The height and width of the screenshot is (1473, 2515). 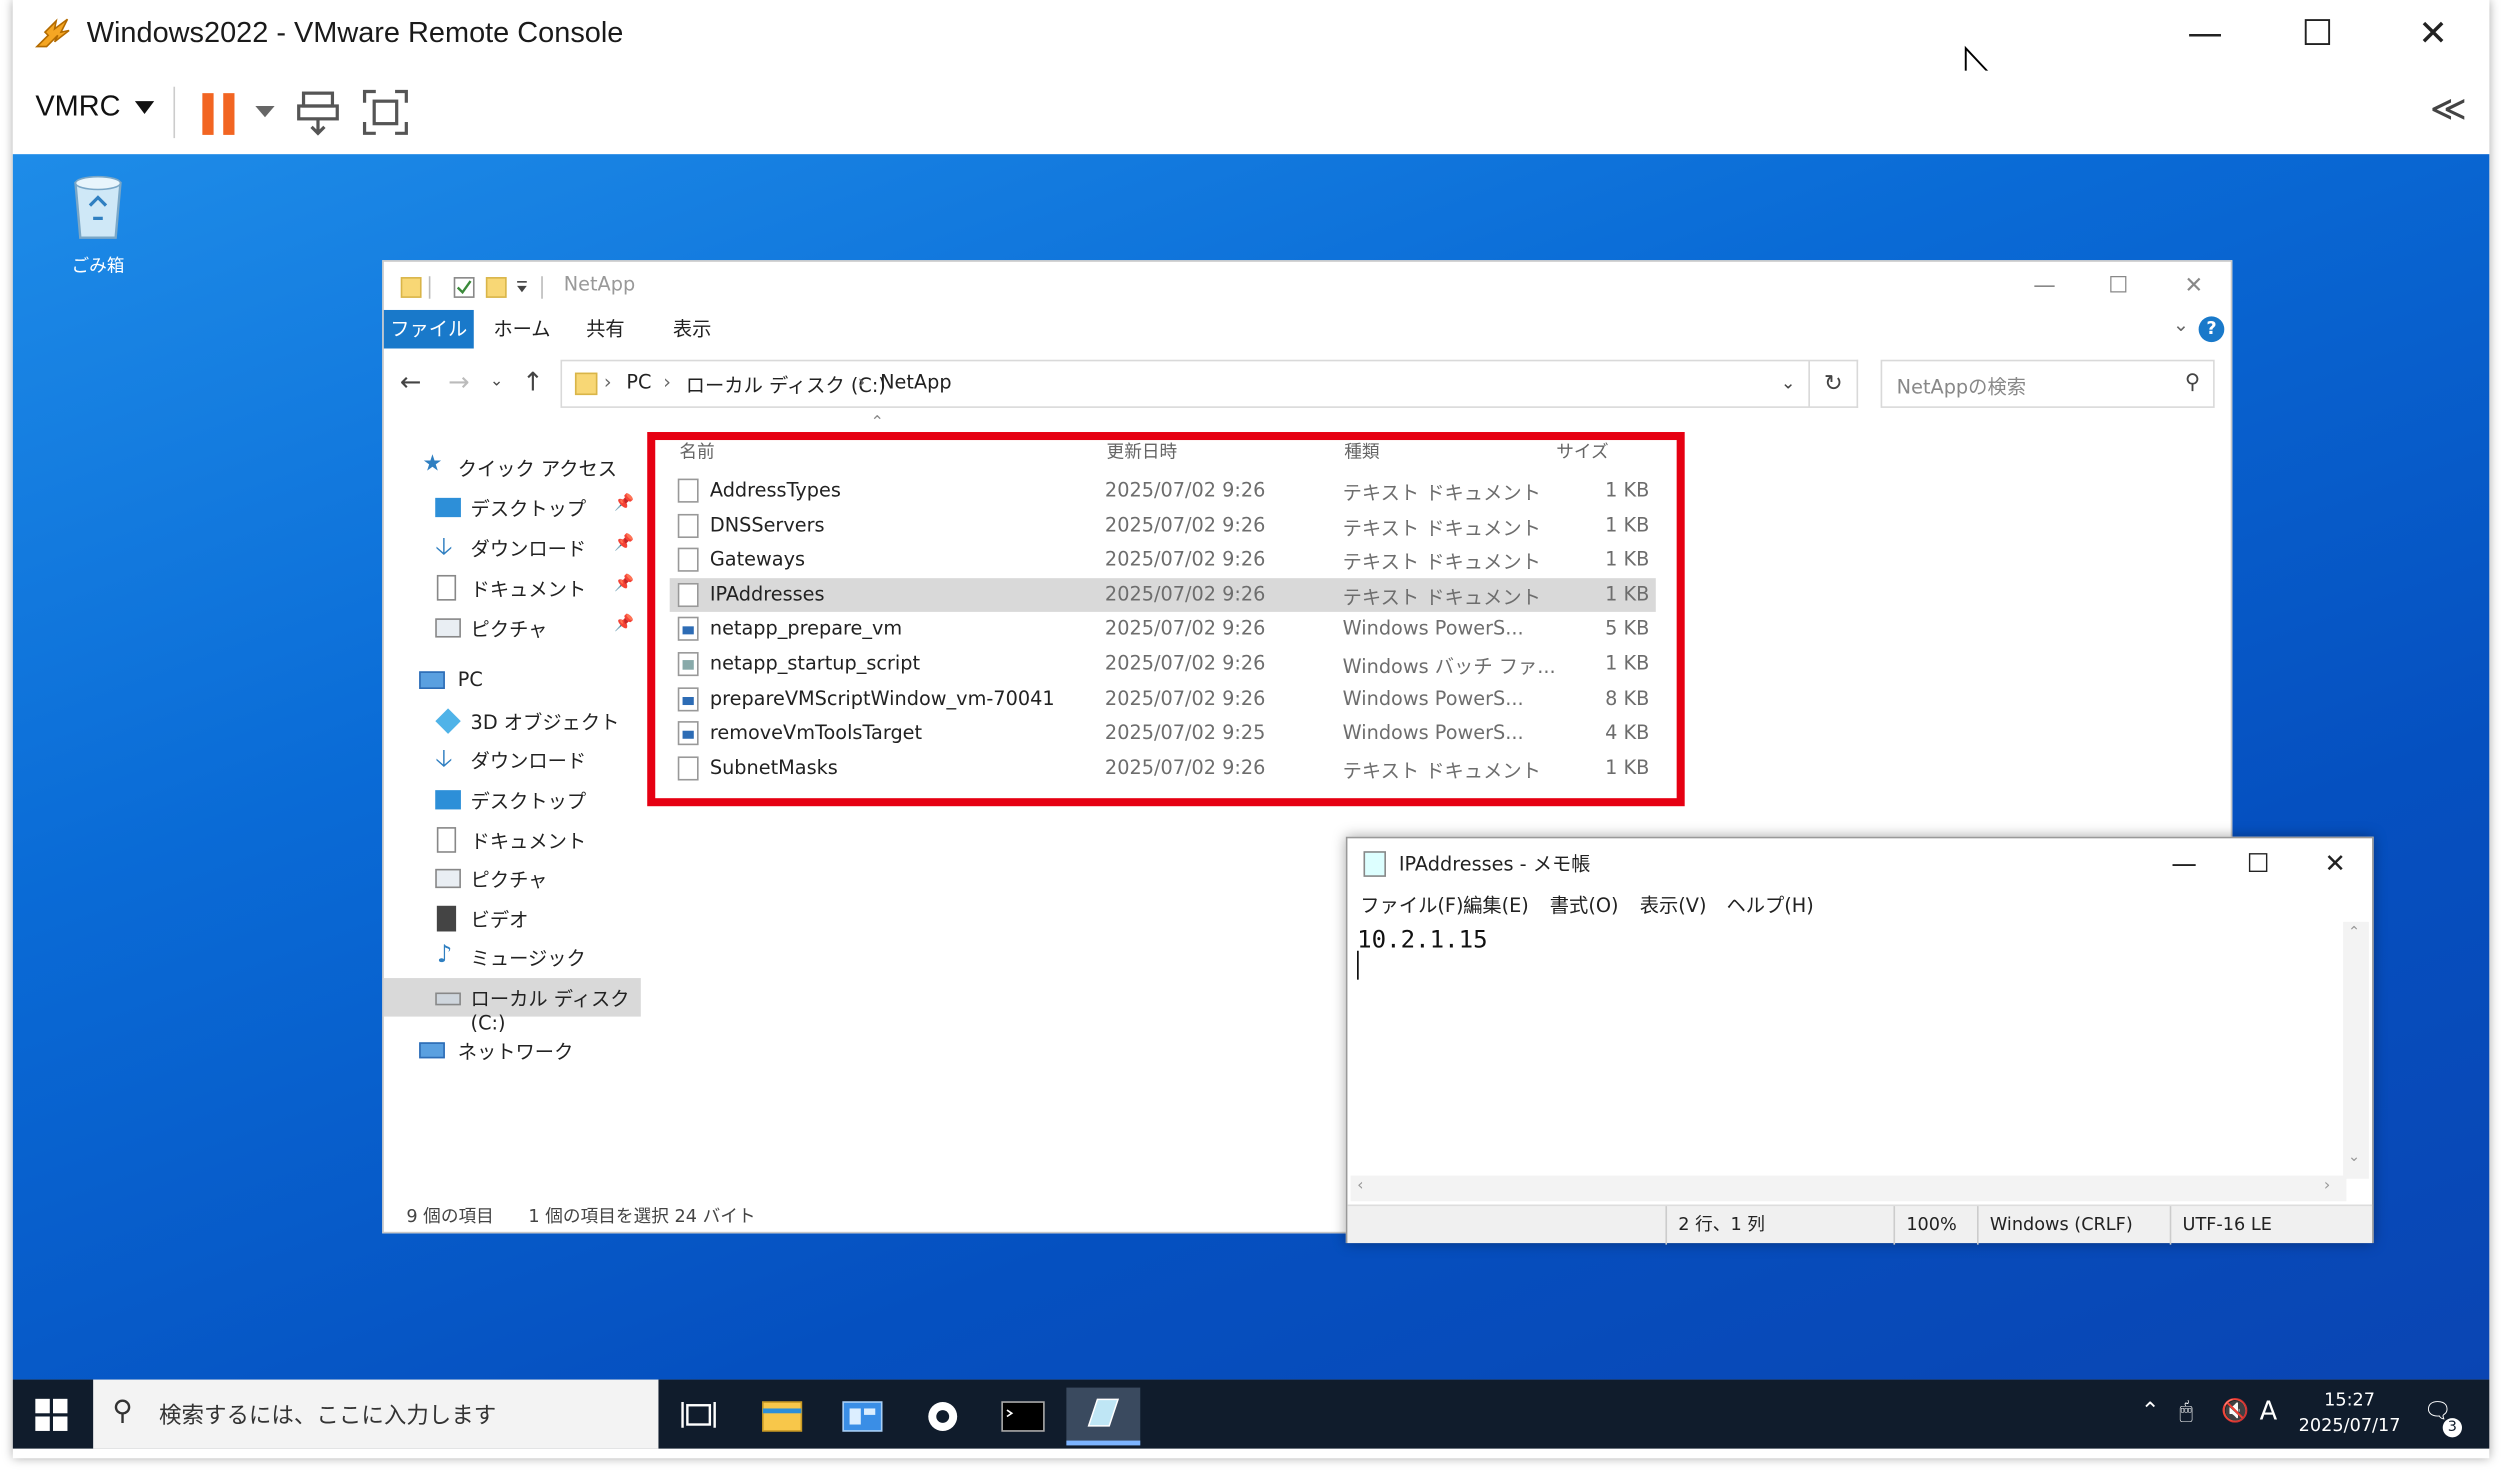 I want to click on pause-button, so click(x=219, y=114).